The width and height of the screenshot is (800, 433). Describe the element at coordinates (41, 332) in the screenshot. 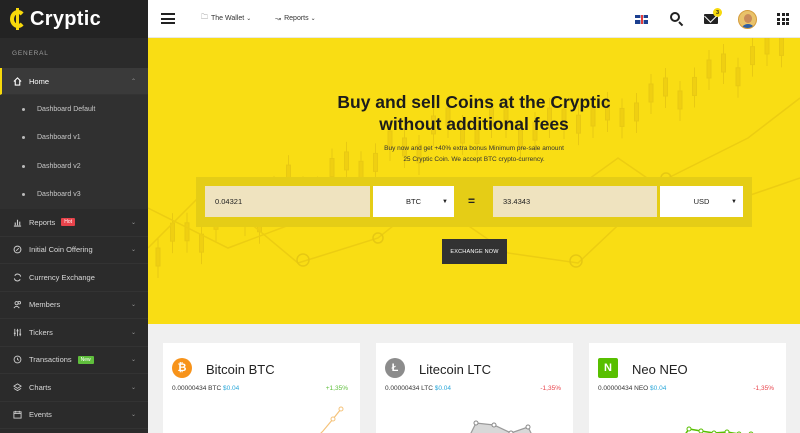

I see `sidebar-item-label: Tickers` at that location.